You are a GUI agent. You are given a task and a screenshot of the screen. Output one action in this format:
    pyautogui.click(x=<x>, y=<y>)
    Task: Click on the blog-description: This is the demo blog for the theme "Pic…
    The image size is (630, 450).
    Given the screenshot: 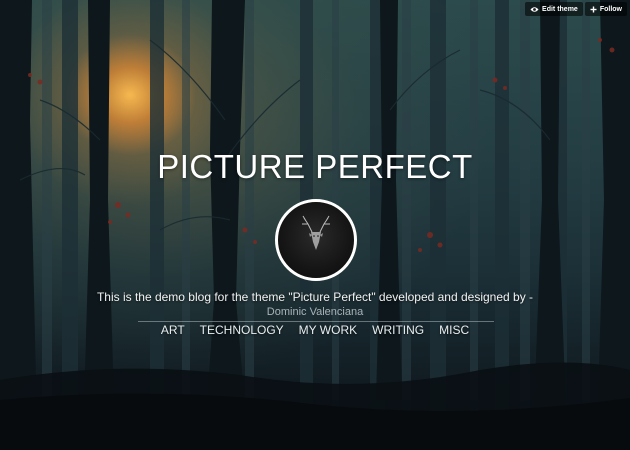 What is the action you would take?
    pyautogui.click(x=315, y=297)
    